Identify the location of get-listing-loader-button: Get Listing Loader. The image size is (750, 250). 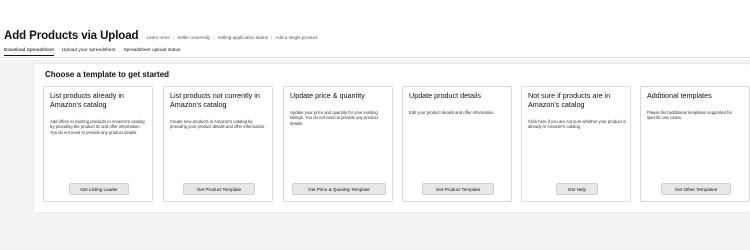
(99, 189).